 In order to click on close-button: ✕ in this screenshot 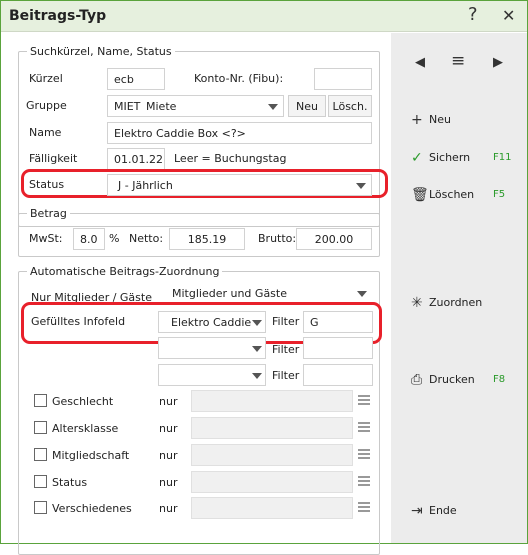, I will do `click(508, 15)`.